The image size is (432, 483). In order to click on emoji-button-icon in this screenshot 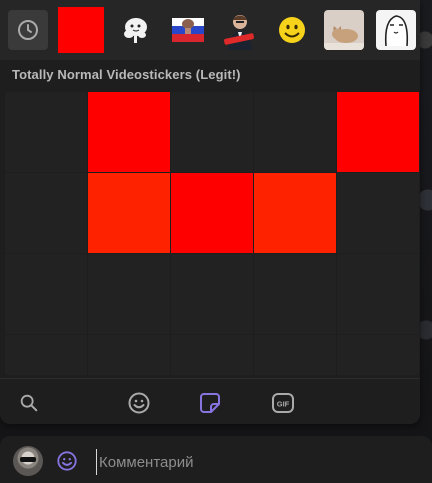, I will do `click(67, 461)`.